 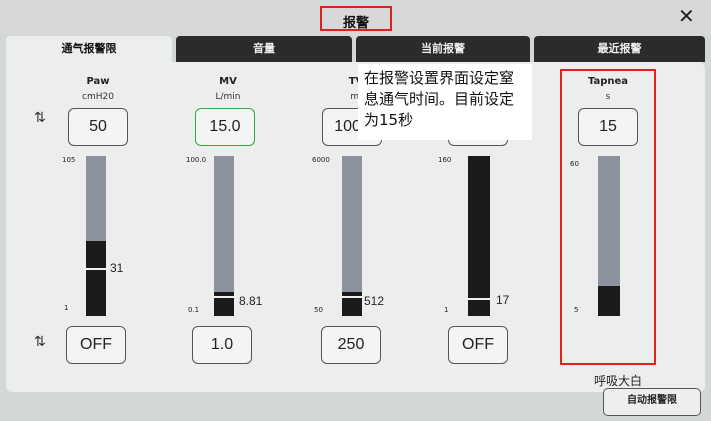 What do you see at coordinates (443, 49) in the screenshot?
I see `tab-current-alarms: 当前报警` at bounding box center [443, 49].